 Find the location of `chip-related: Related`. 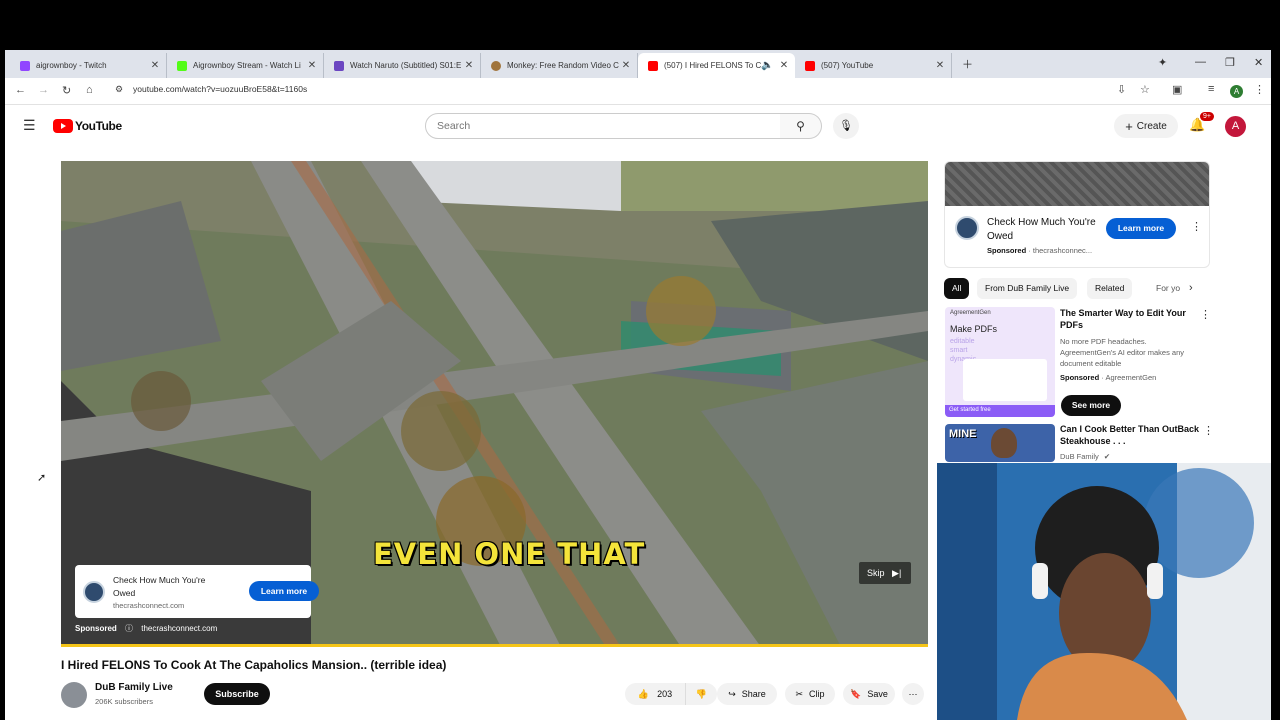

chip-related: Related is located at coordinates (1110, 288).